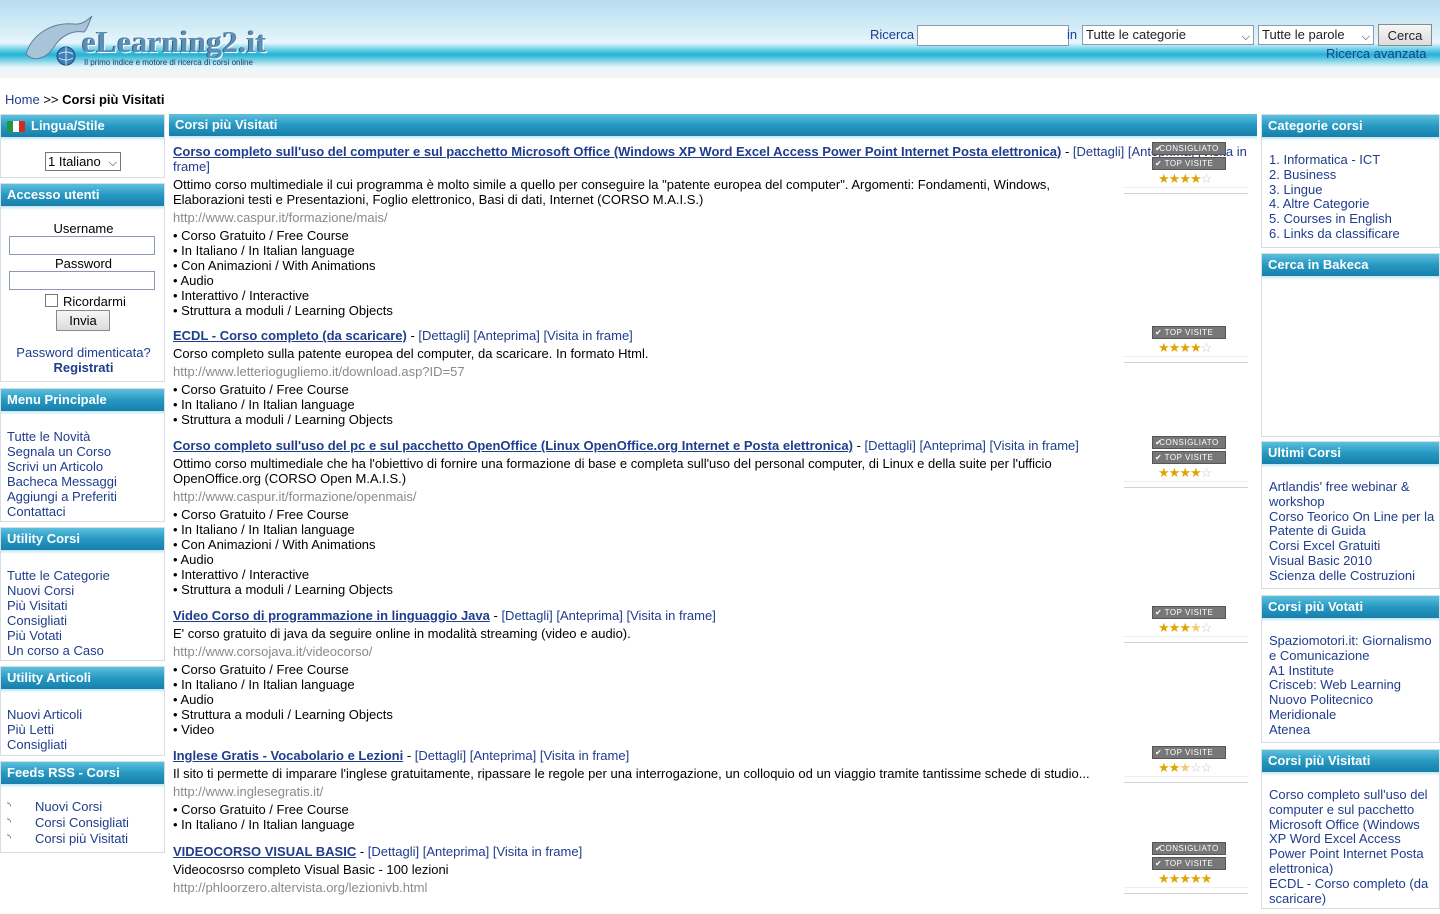  What do you see at coordinates (22, 99) in the screenshot?
I see `breadcrumb-home: Home` at bounding box center [22, 99].